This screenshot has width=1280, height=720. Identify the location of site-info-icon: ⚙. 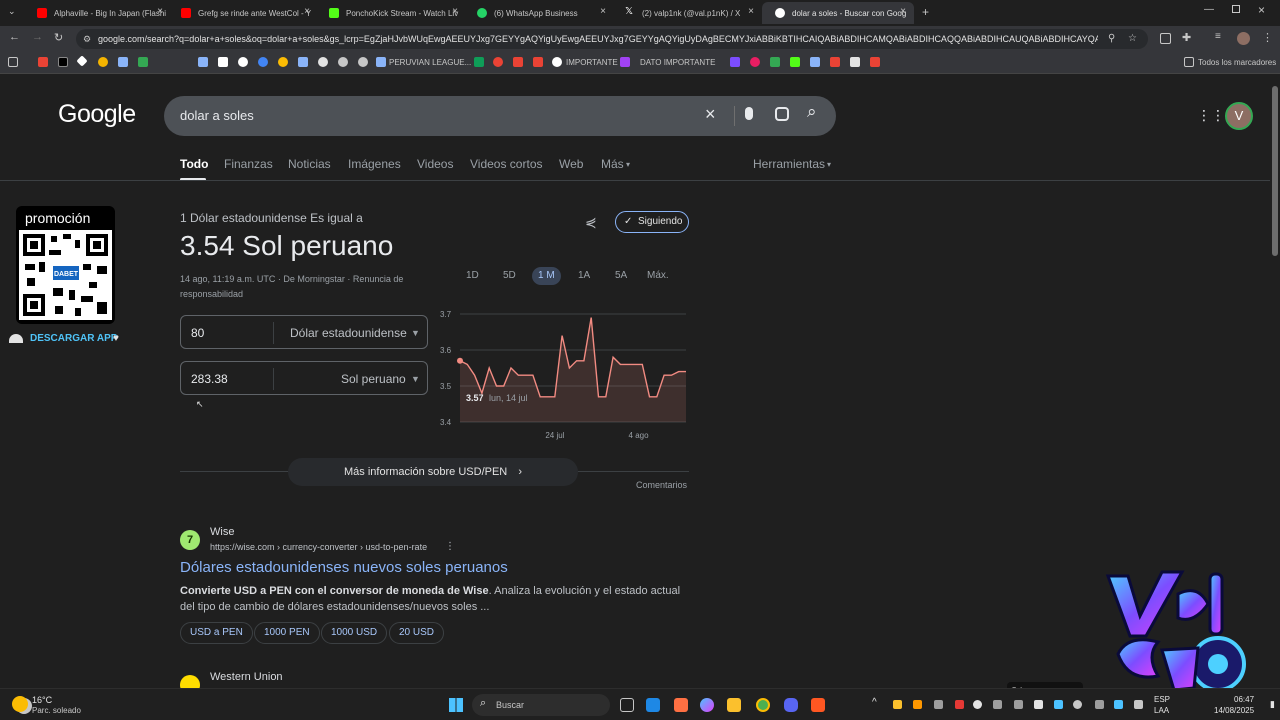
(87, 39).